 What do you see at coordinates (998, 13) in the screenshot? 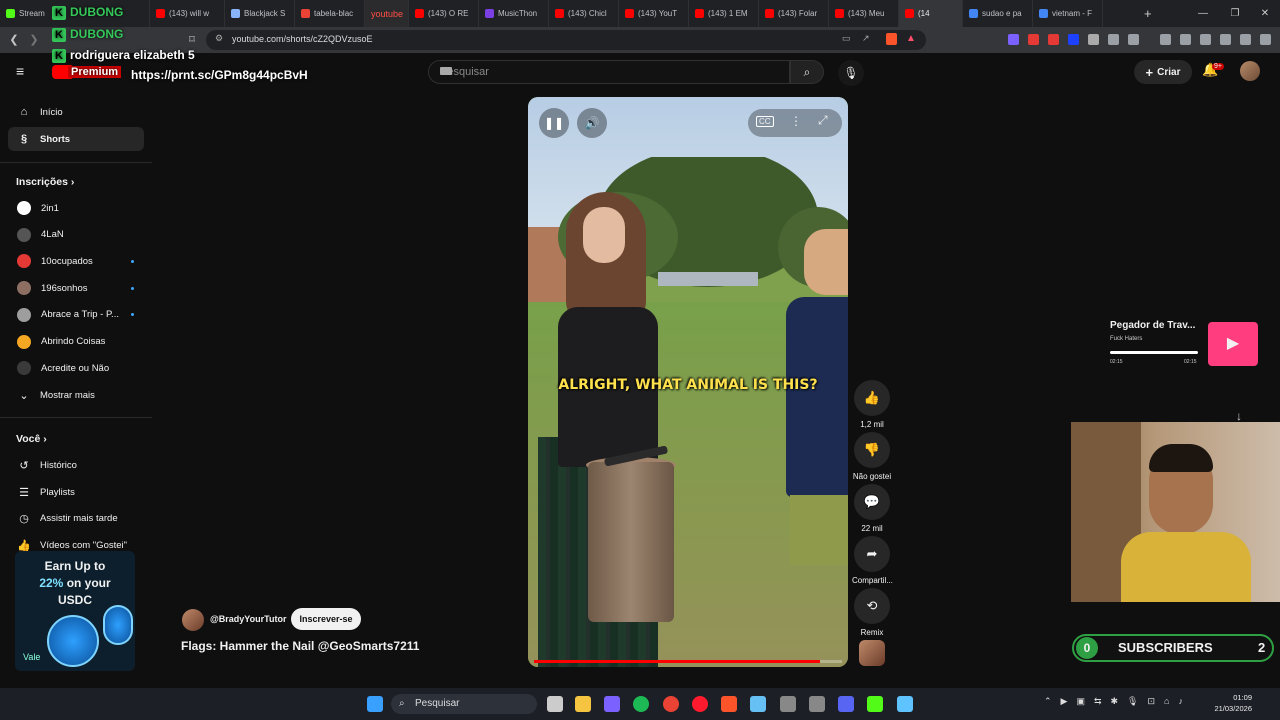
I see `browser-tab: sudao e pa` at bounding box center [998, 13].